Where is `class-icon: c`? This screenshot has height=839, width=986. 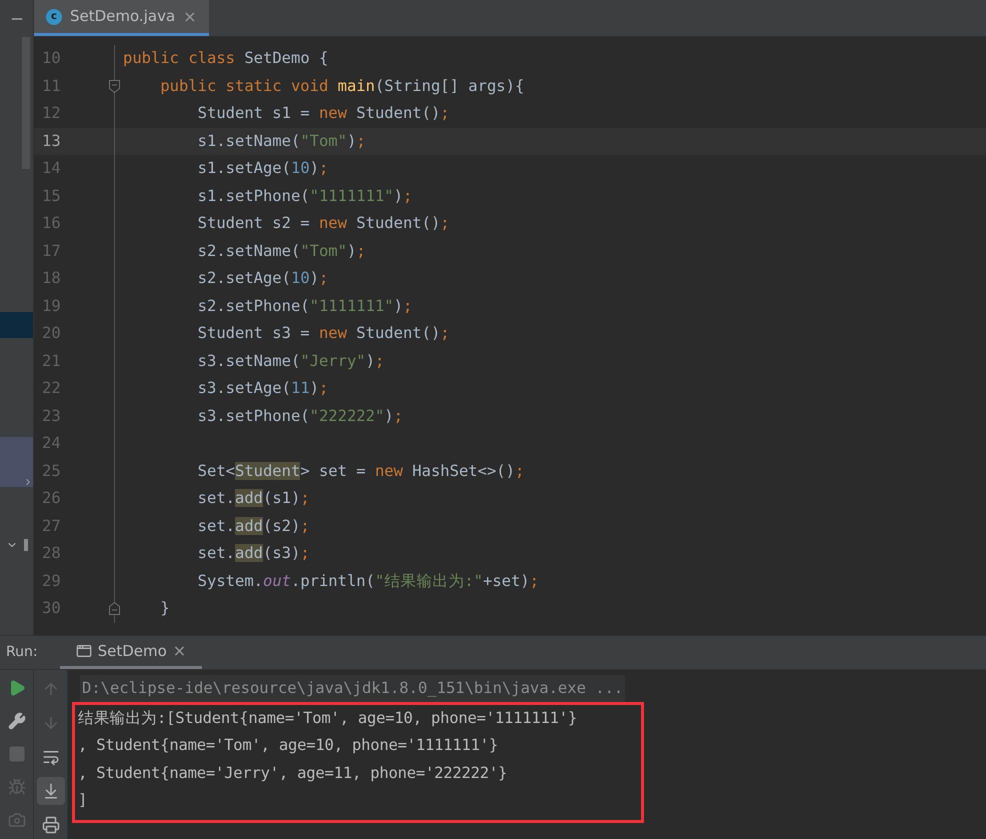
class-icon: c is located at coordinates (54, 16).